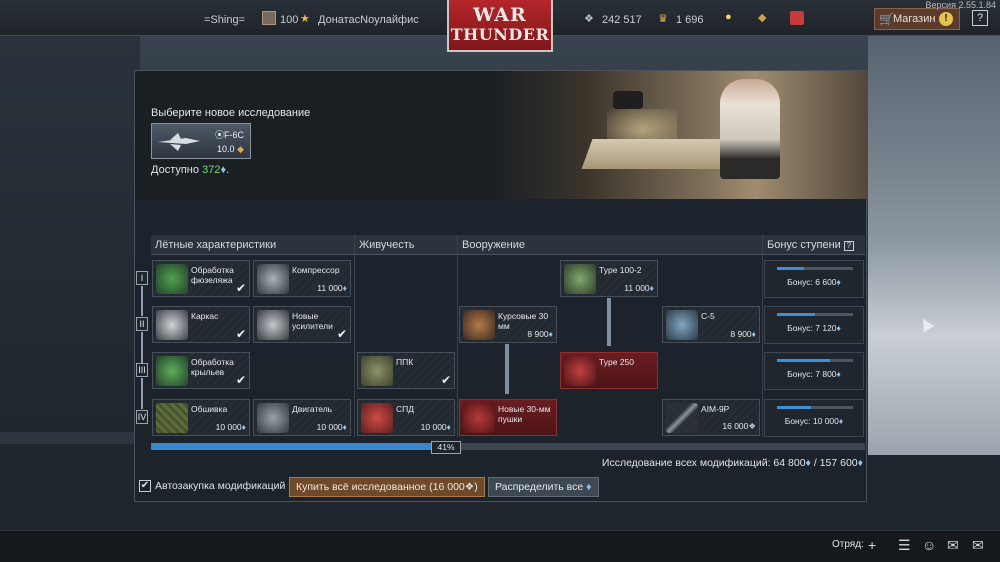 This screenshot has width=1000, height=562. Describe the element at coordinates (406, 370) in the screenshot. I see `mod-ppk: ППК ✔` at that location.